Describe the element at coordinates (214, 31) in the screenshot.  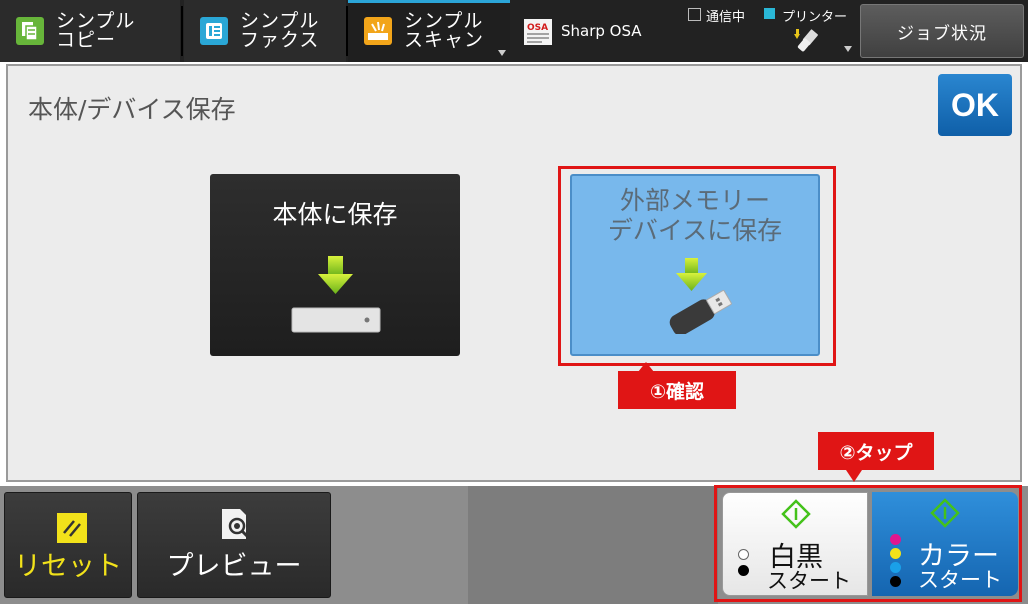
I see `fax-icon` at that location.